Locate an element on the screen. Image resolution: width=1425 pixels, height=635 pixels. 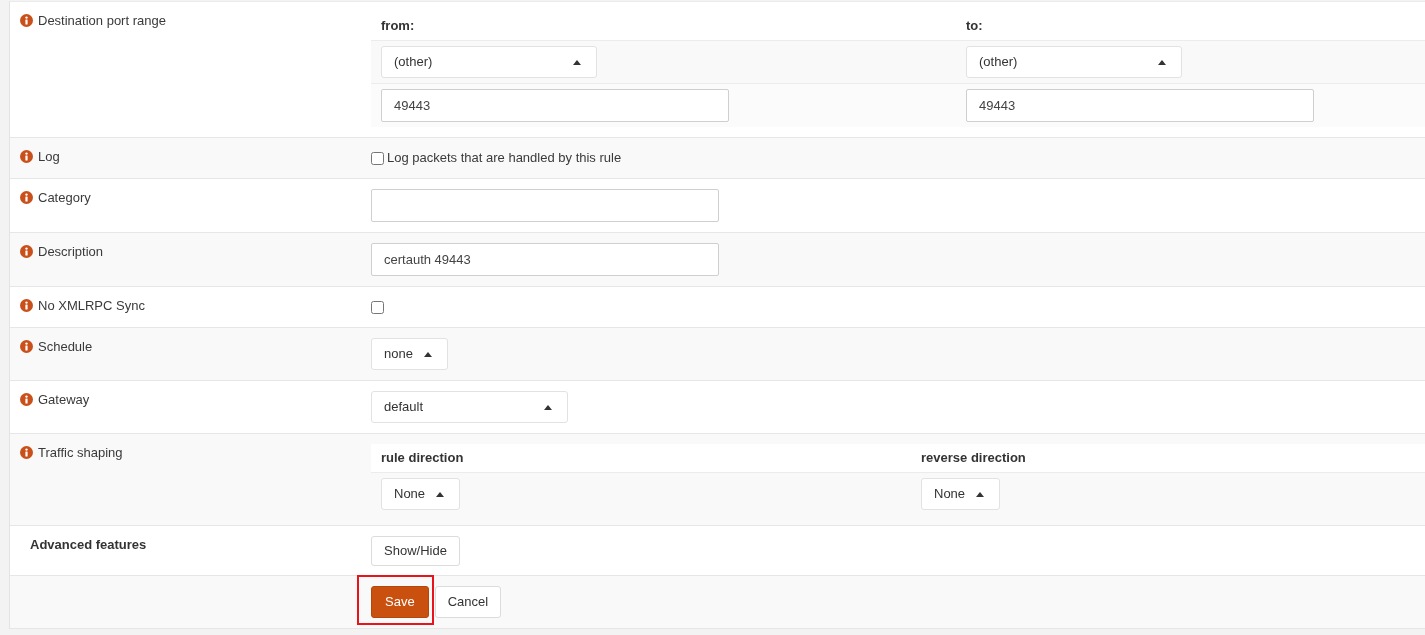
field-label: Schedule is located at coordinates (65, 347).